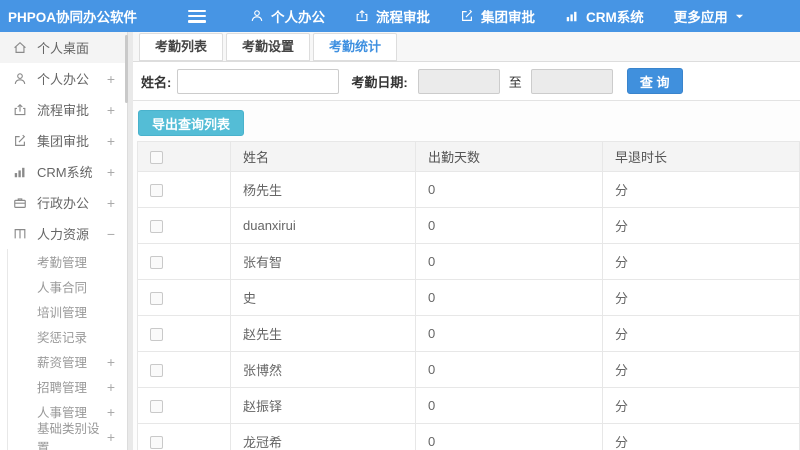 The image size is (800, 450). What do you see at coordinates (20, 234) in the screenshot?
I see `hr-card-icon` at bounding box center [20, 234].